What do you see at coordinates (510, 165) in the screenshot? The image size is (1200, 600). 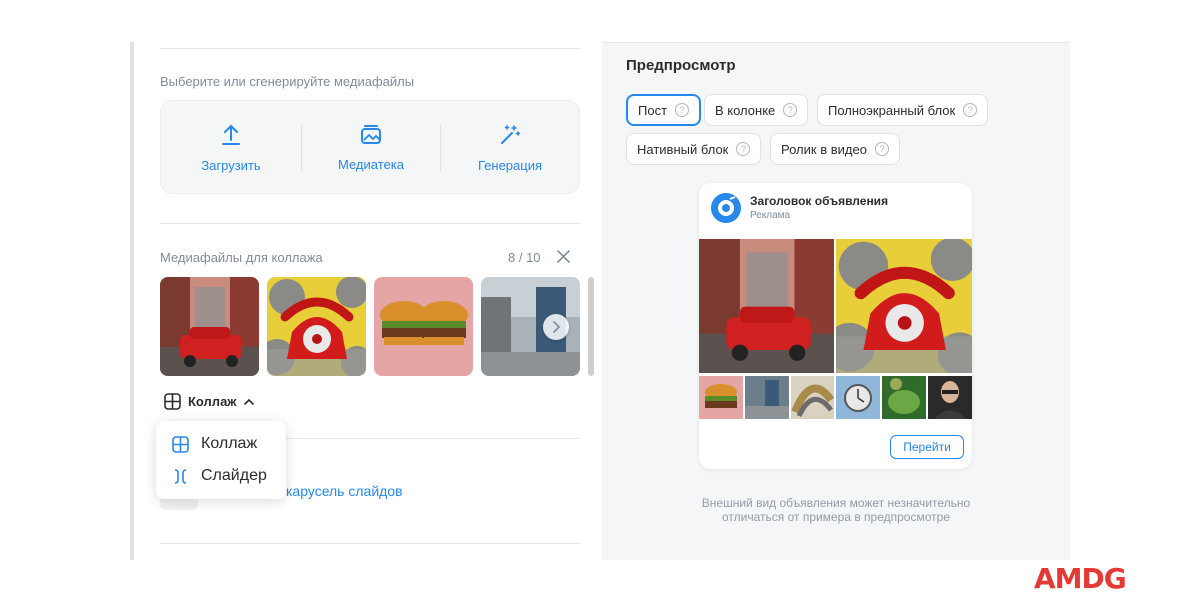 I see `generate-label: Генерация` at bounding box center [510, 165].